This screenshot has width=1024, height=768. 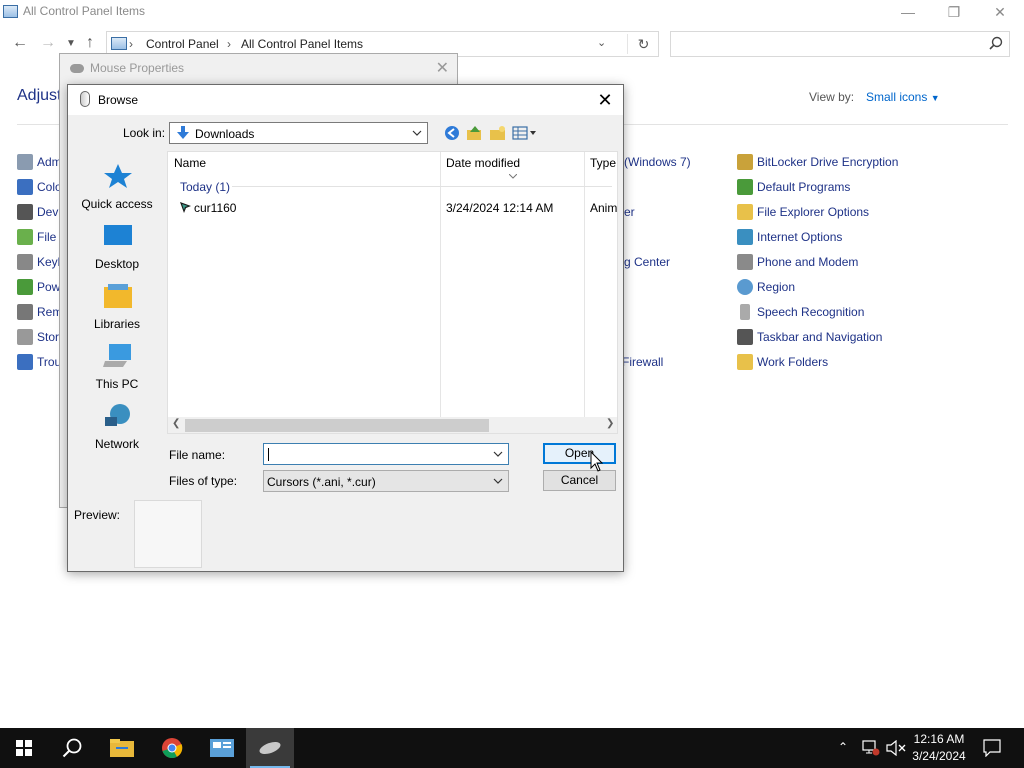 What do you see at coordinates (605, 100) in the screenshot?
I see `browse-close-icon: ✕` at bounding box center [605, 100].